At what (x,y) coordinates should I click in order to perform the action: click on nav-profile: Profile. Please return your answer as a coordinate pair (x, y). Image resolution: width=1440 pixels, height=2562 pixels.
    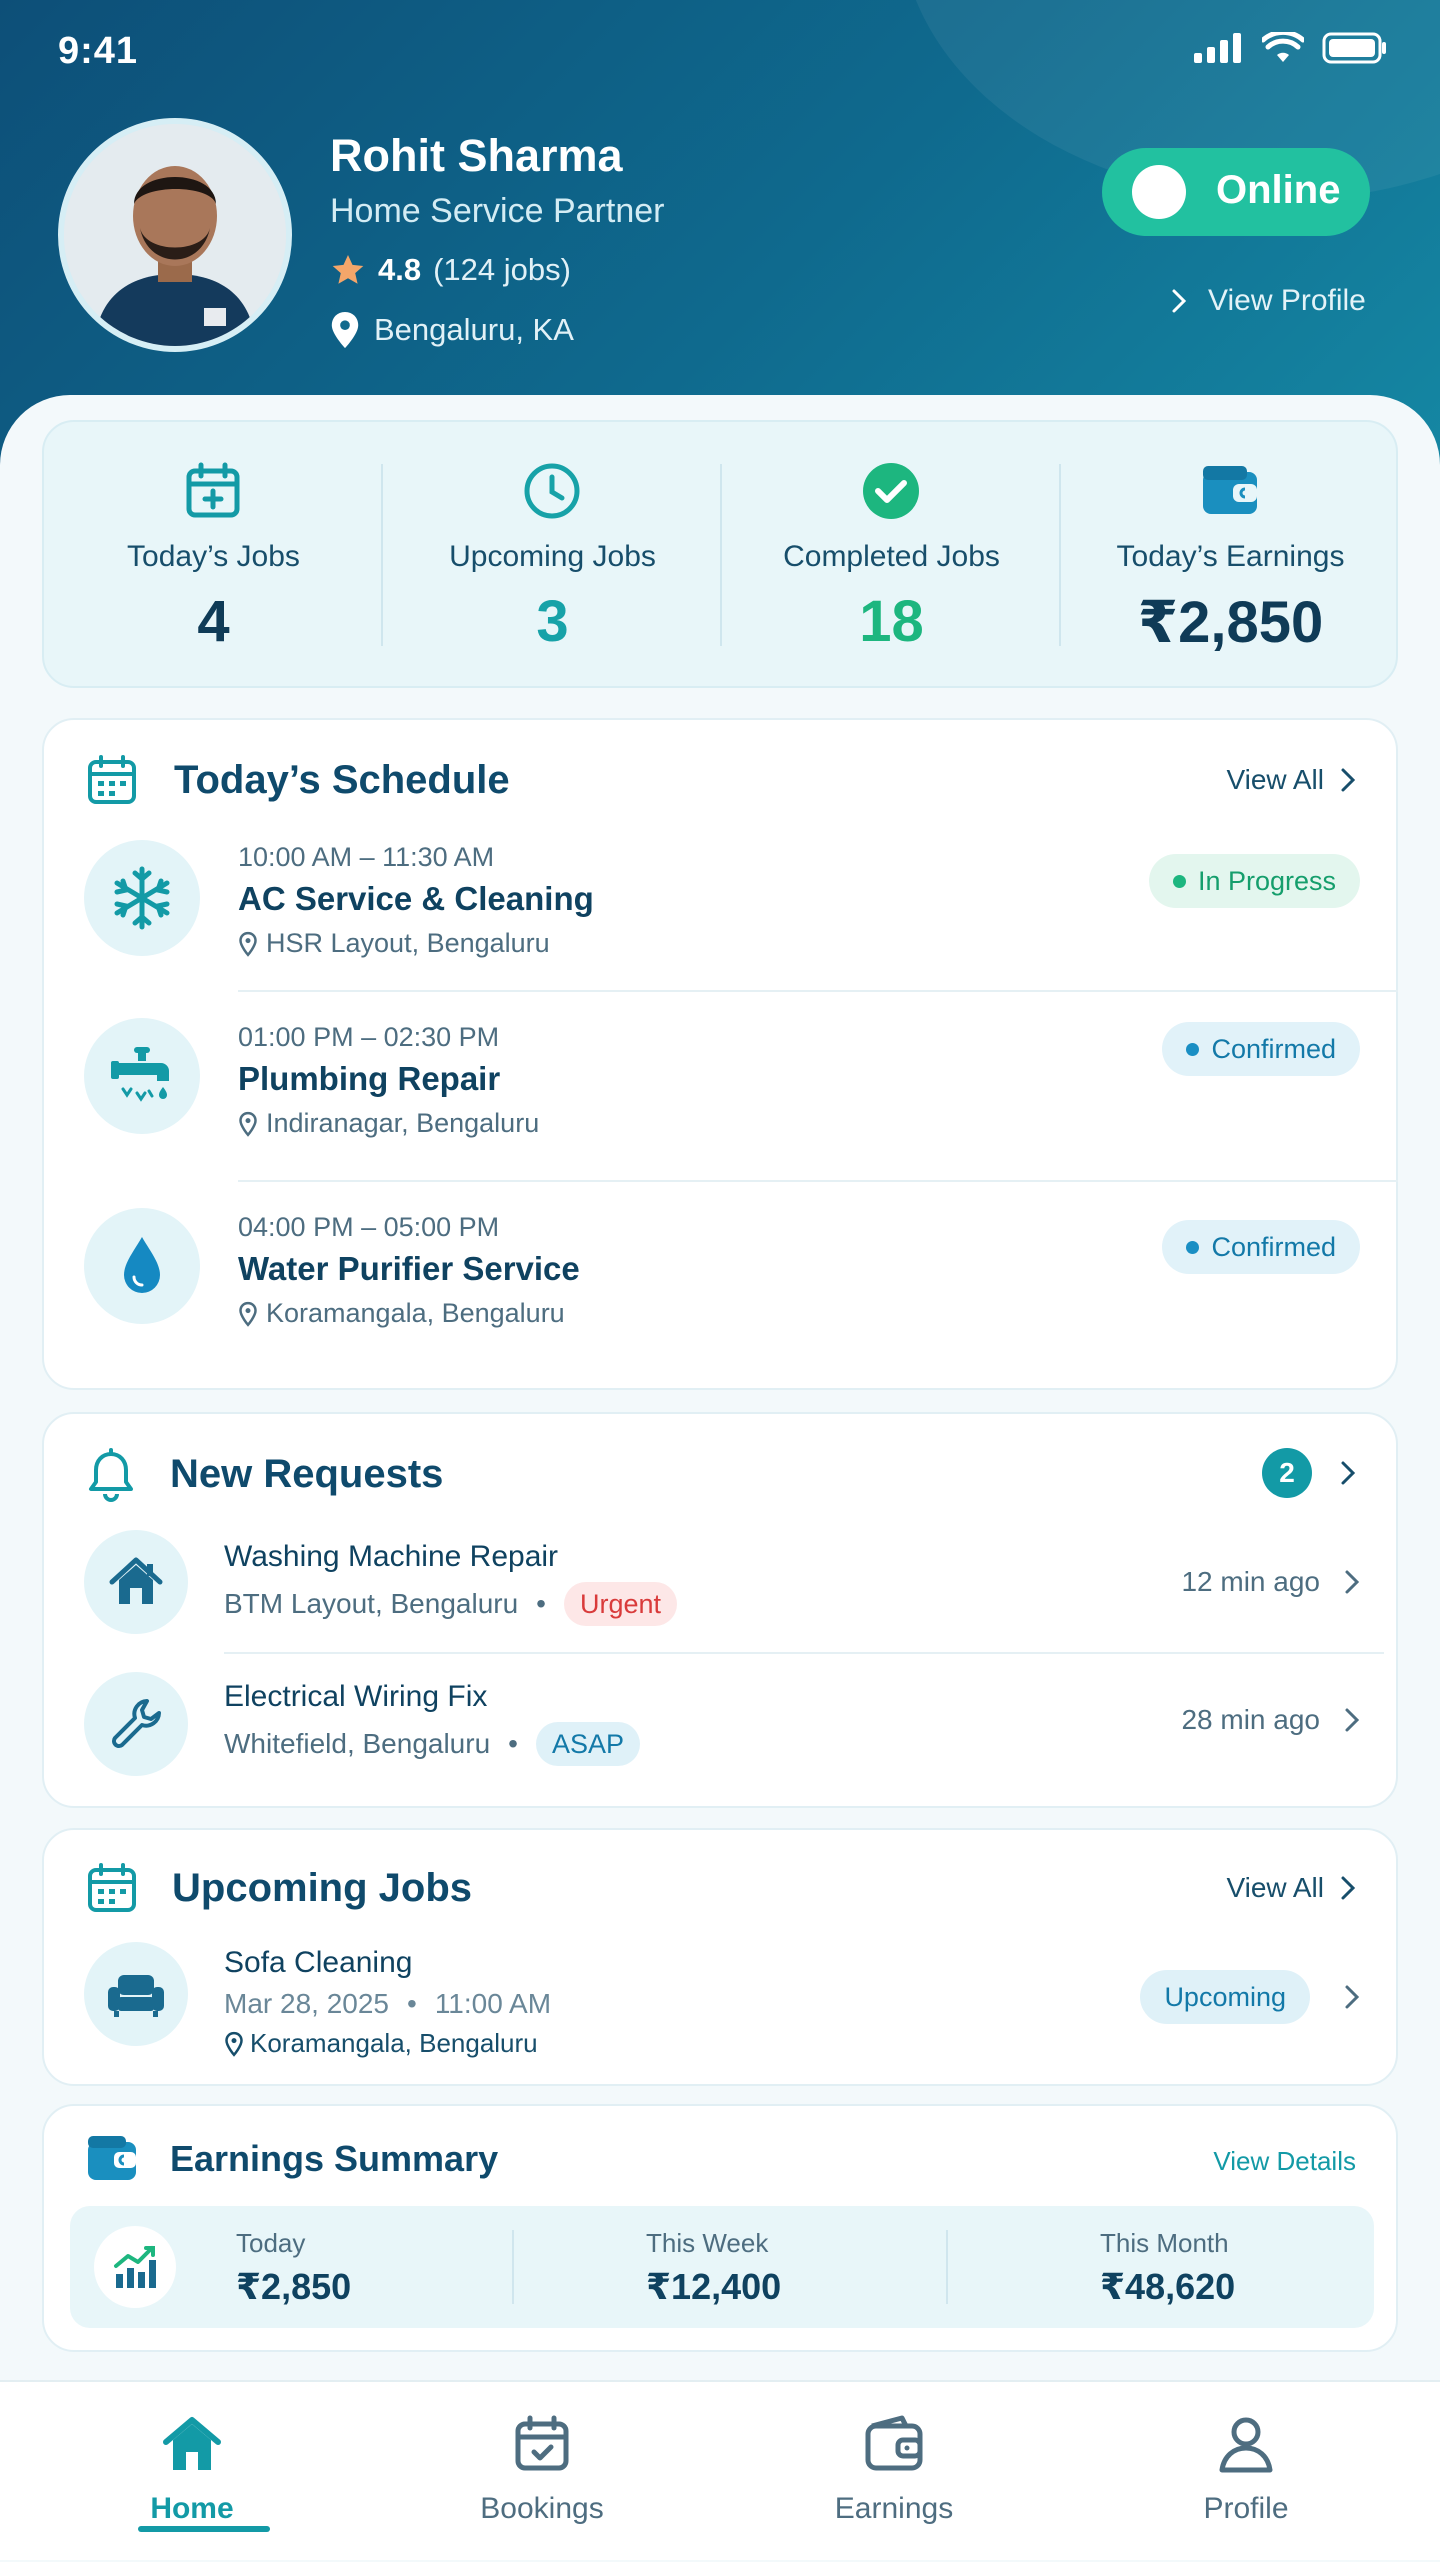
    Looking at the image, I should click on (1246, 2472).